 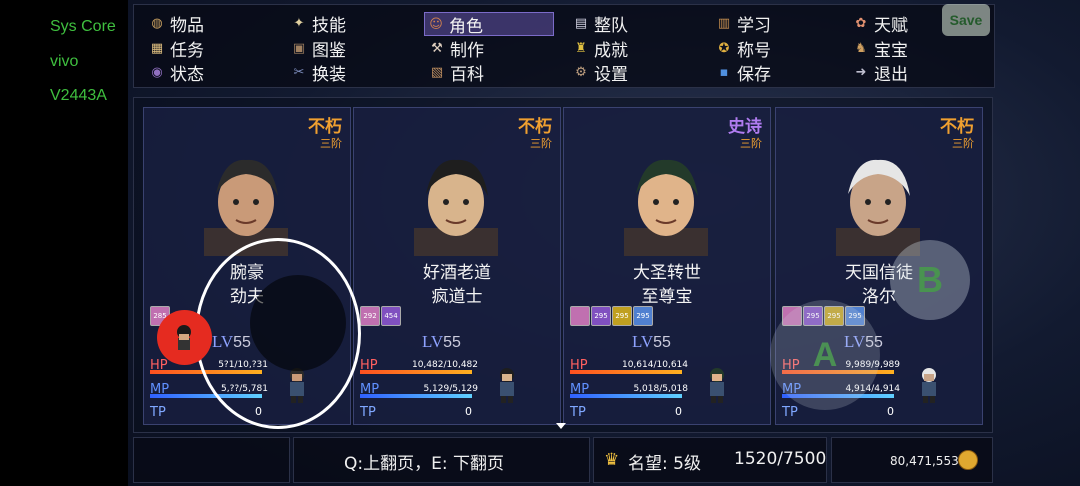 I want to click on menu-item-label: 技能, so click(x=329, y=25).